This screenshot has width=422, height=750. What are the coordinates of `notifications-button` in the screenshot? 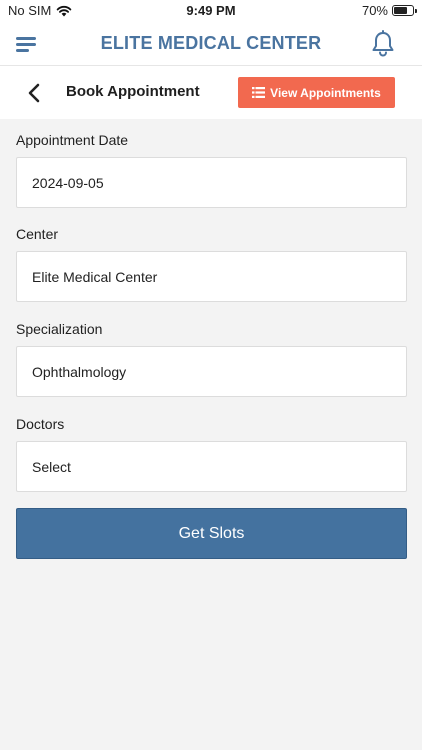 It's located at (383, 44).